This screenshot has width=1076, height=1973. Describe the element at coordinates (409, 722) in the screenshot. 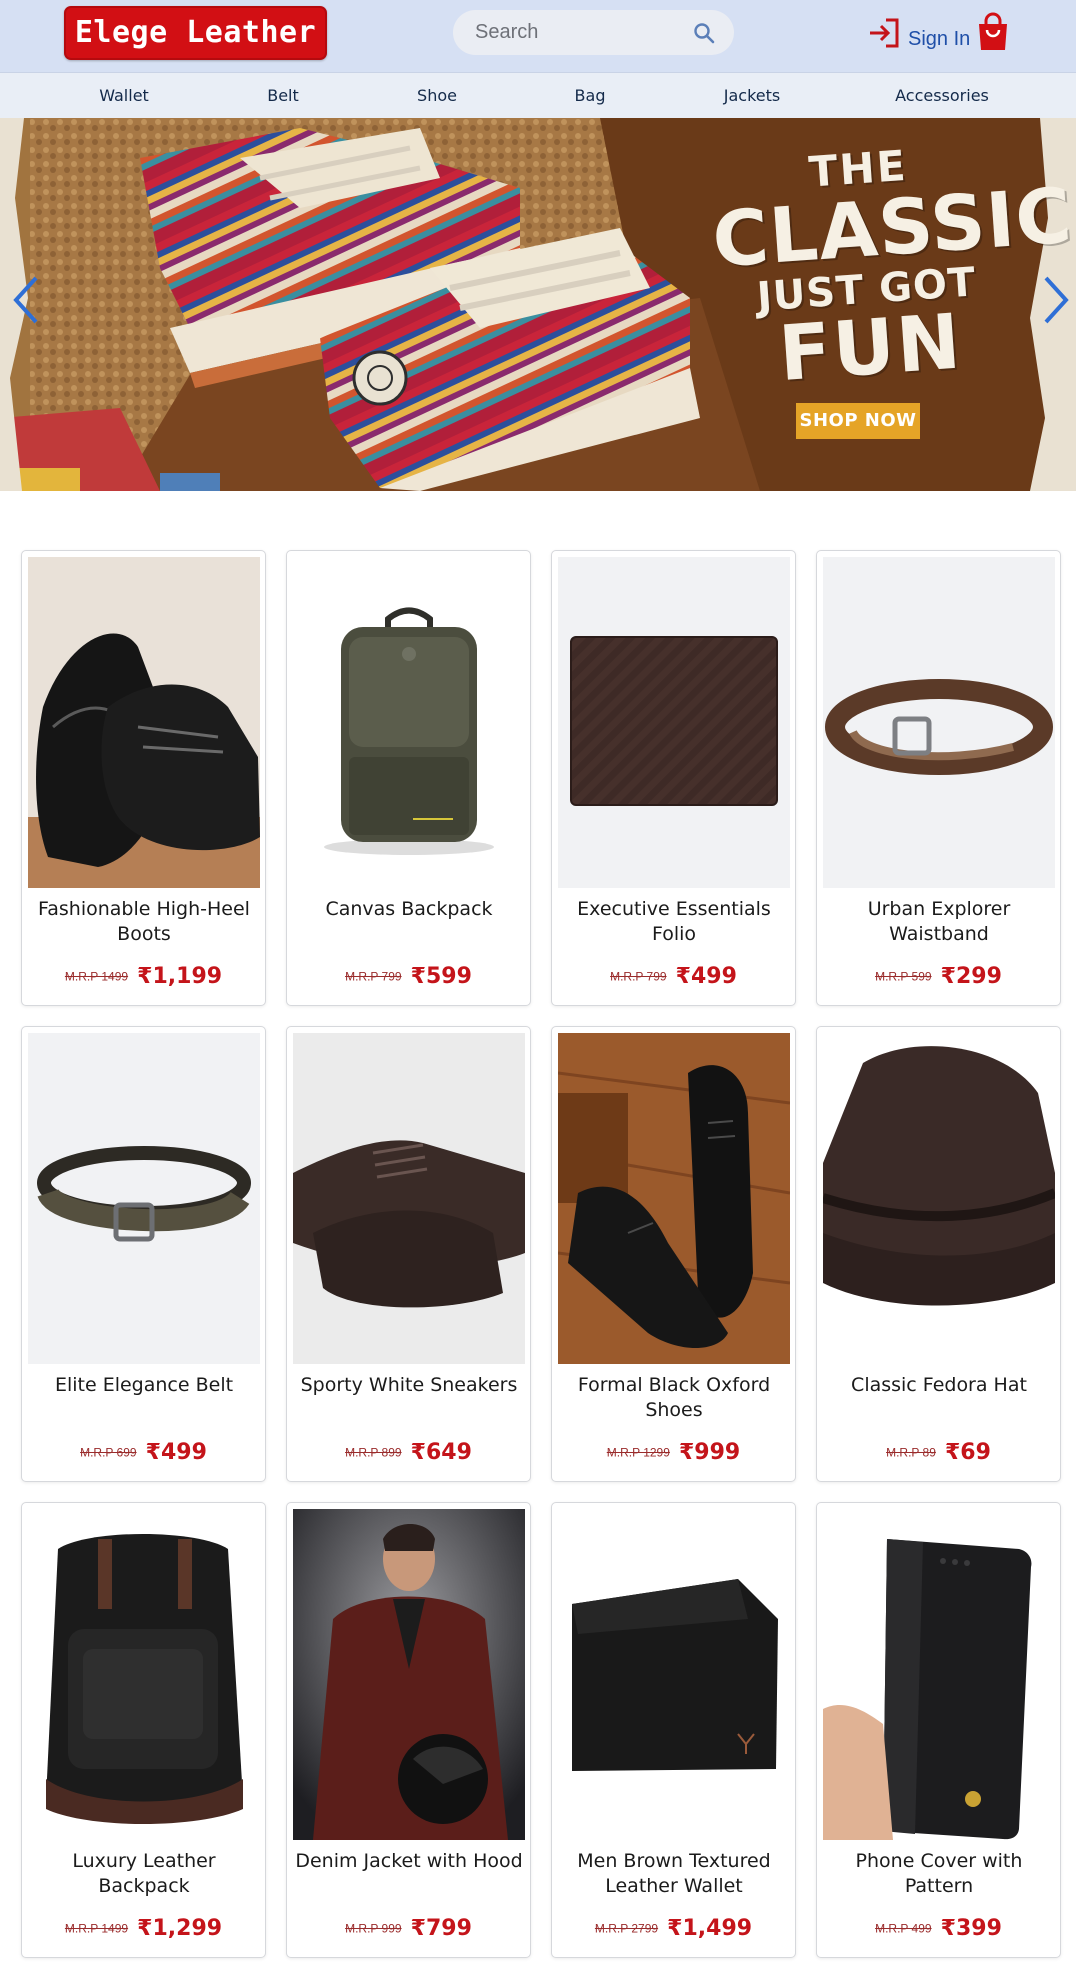

I see `product-image-olive-backpack` at that location.